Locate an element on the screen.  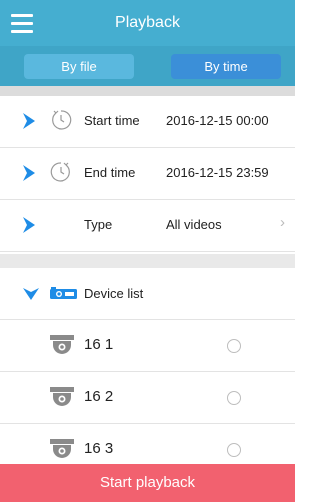
device-list-label: Device list is located at coordinates (114, 293).